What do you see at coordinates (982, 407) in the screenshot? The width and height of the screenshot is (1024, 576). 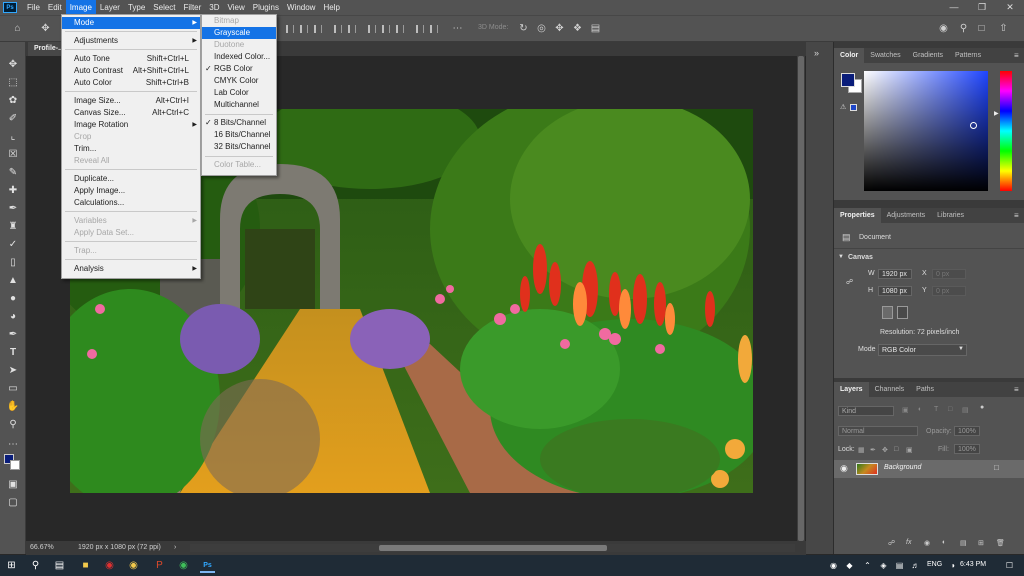 I see `filter-toggle-icon: ●` at bounding box center [982, 407].